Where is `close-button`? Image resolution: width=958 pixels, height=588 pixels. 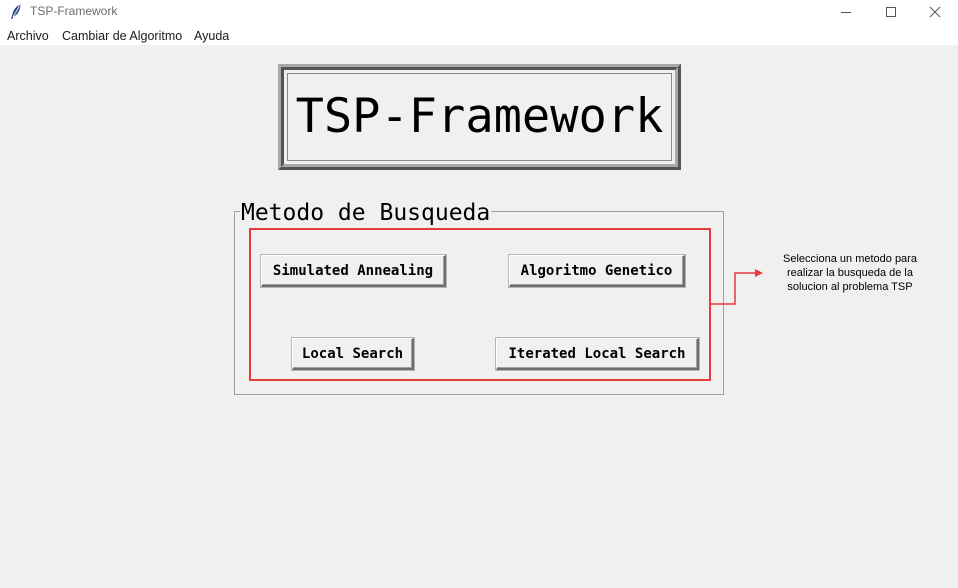 close-button is located at coordinates (935, 12).